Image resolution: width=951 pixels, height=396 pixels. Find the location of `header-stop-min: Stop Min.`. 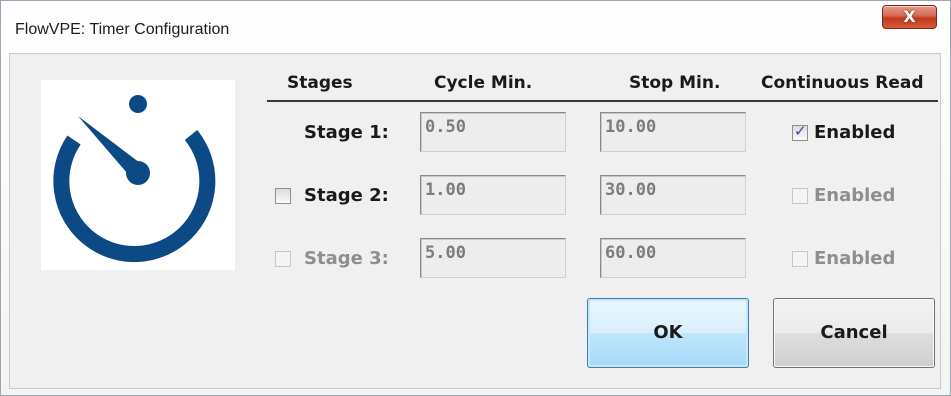

header-stop-min: Stop Min. is located at coordinates (675, 83).